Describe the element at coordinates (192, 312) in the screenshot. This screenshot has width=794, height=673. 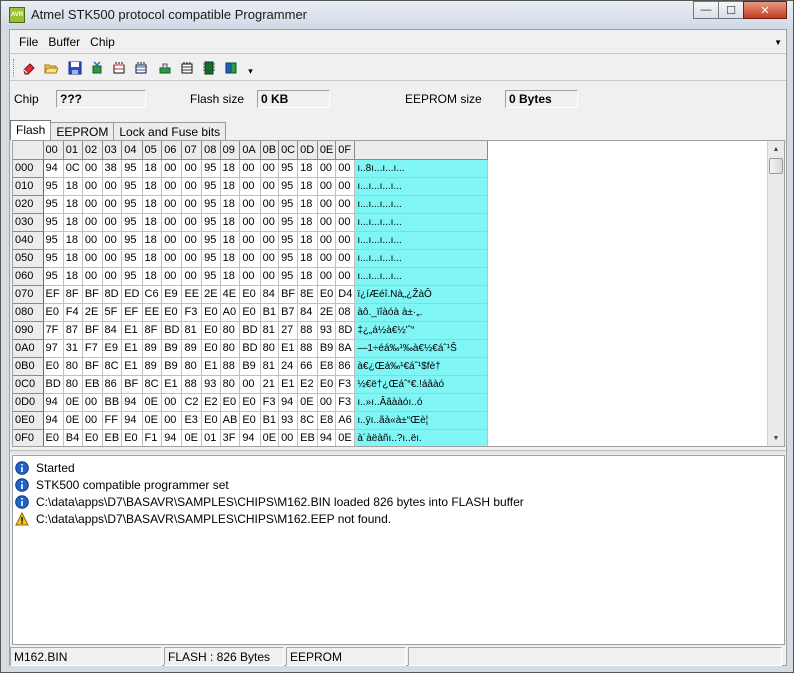
I see `byte-cell: F3` at that location.